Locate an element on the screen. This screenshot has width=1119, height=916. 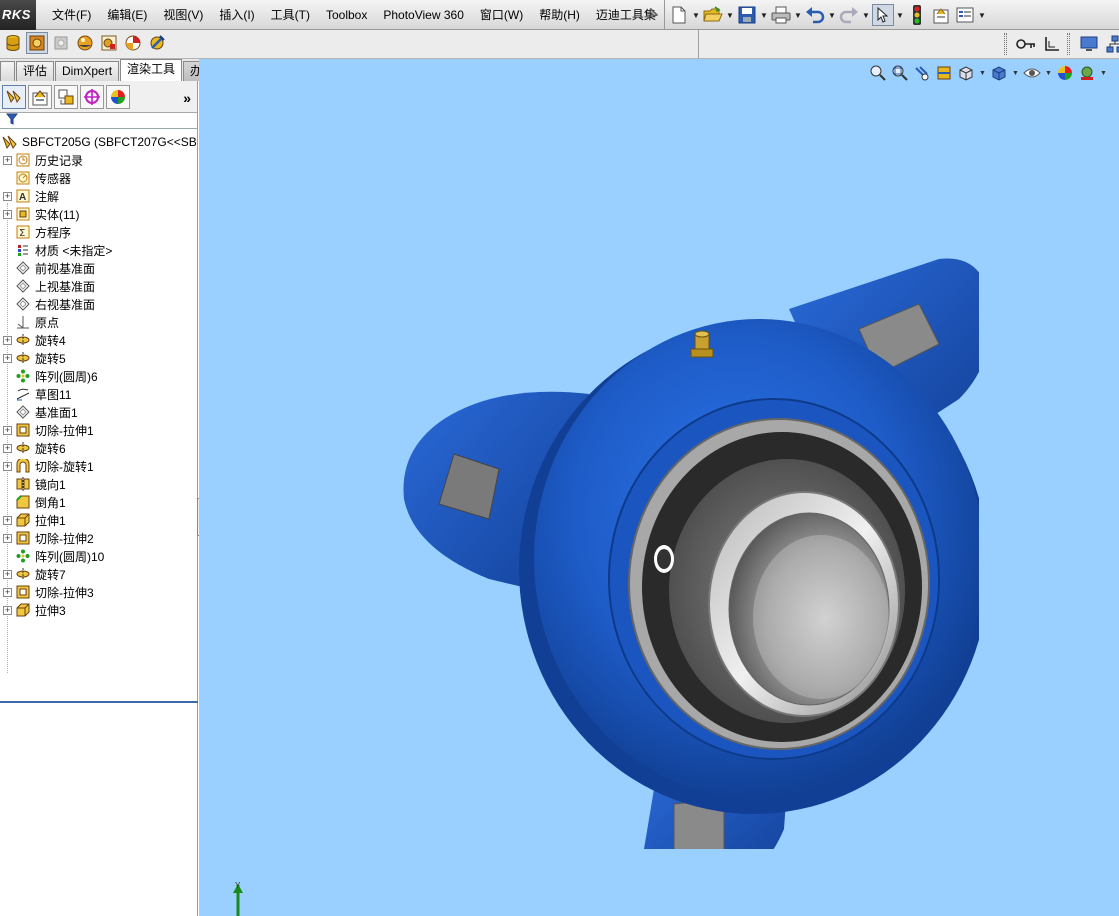
menu-item: 帮助(H) is located at coordinates (559, 15).